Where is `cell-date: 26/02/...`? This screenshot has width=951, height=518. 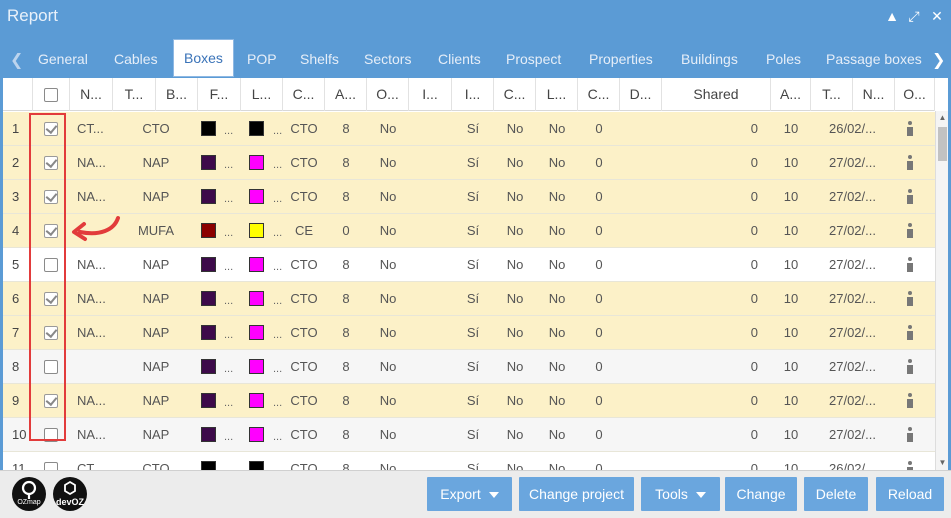
cell-date: 26/02/... is located at coordinates (852, 465).